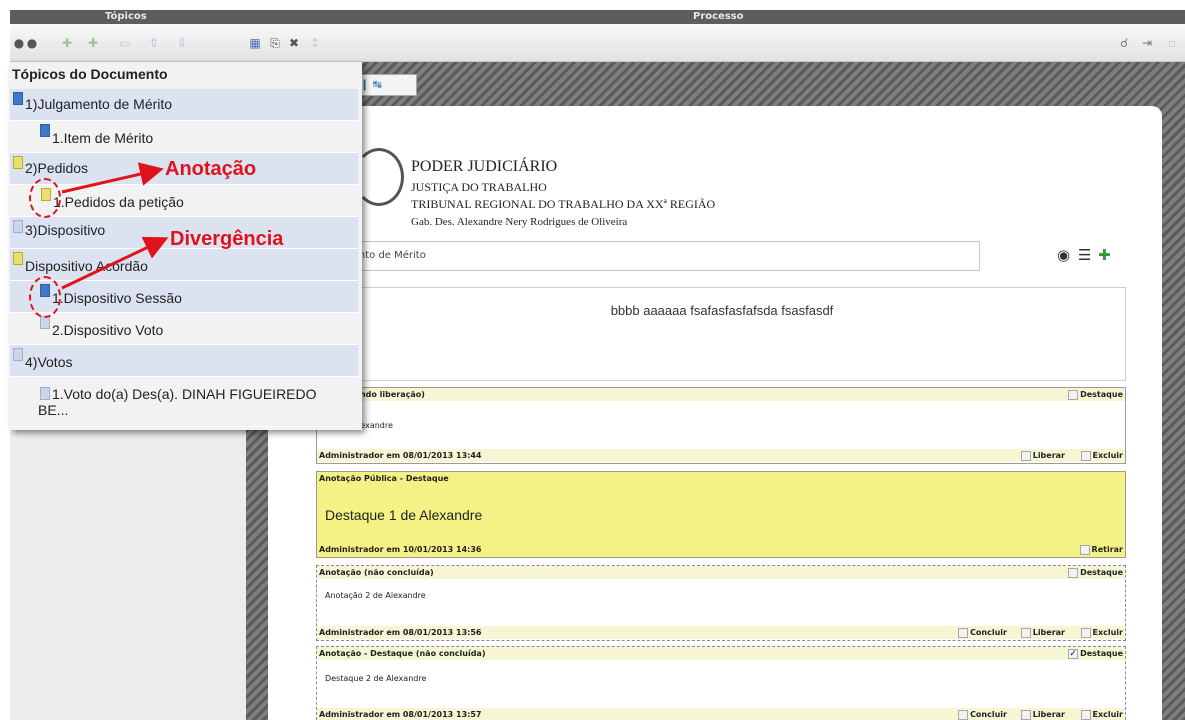 Image resolution: width=1185 pixels, height=720 pixels. What do you see at coordinates (597, 17) in the screenshot?
I see `header-bar: Tópicos Processo` at bounding box center [597, 17].